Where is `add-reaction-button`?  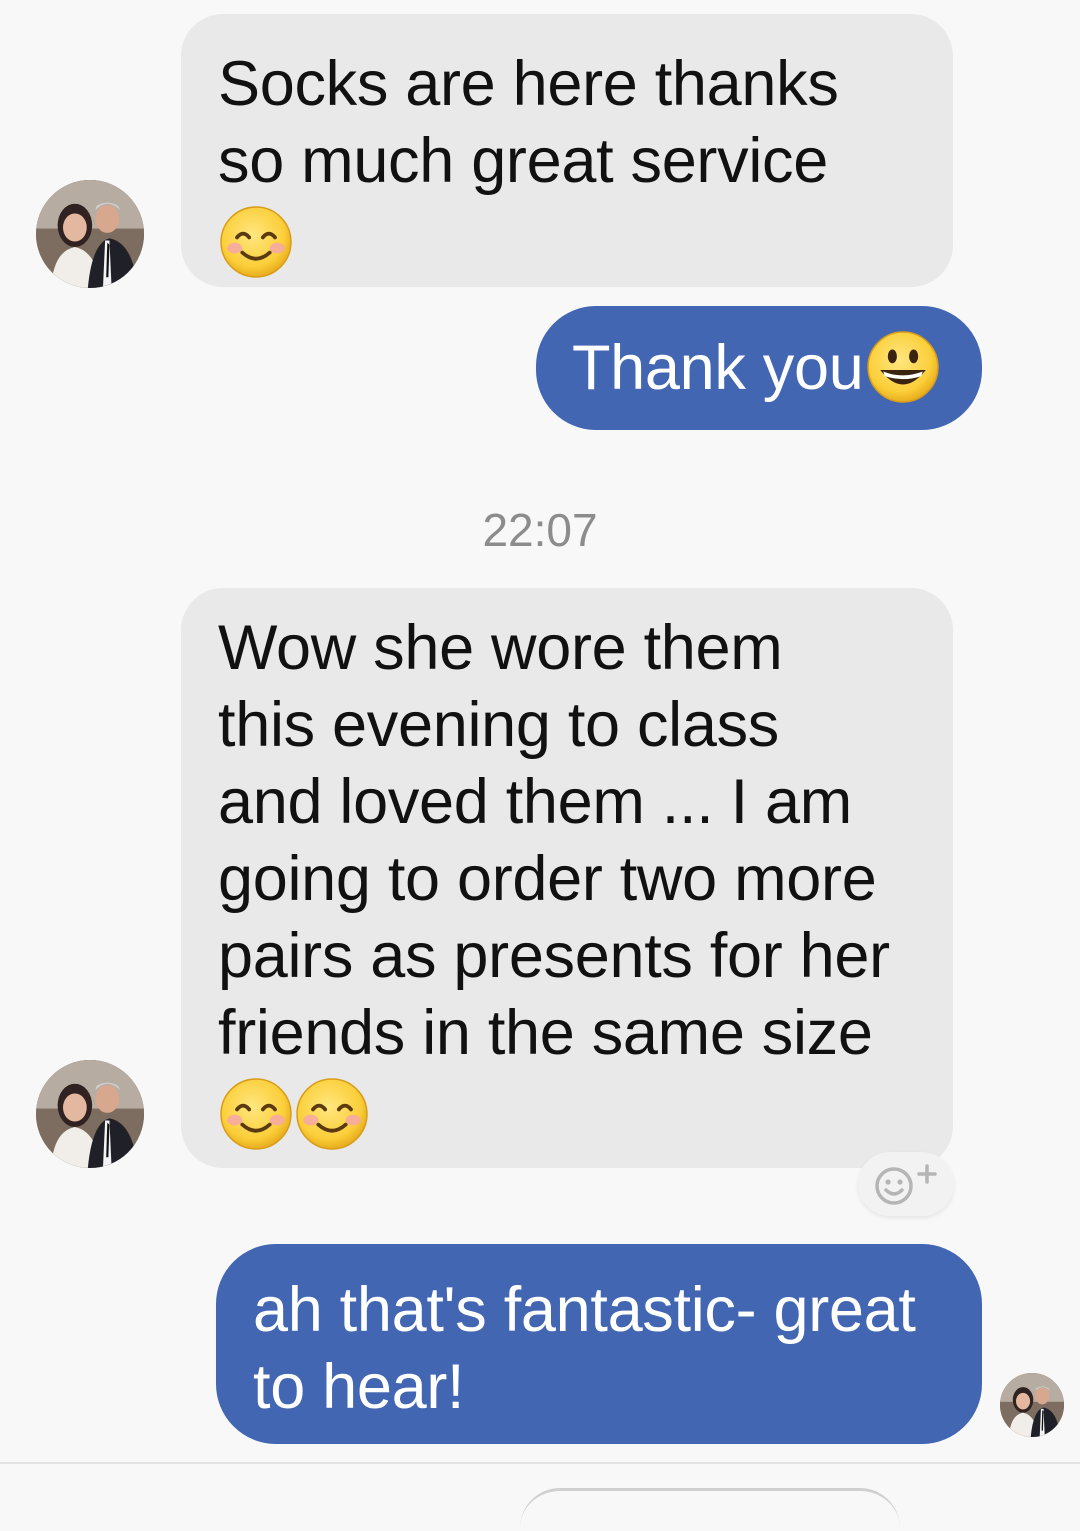 add-reaction-button is located at coordinates (906, 1184).